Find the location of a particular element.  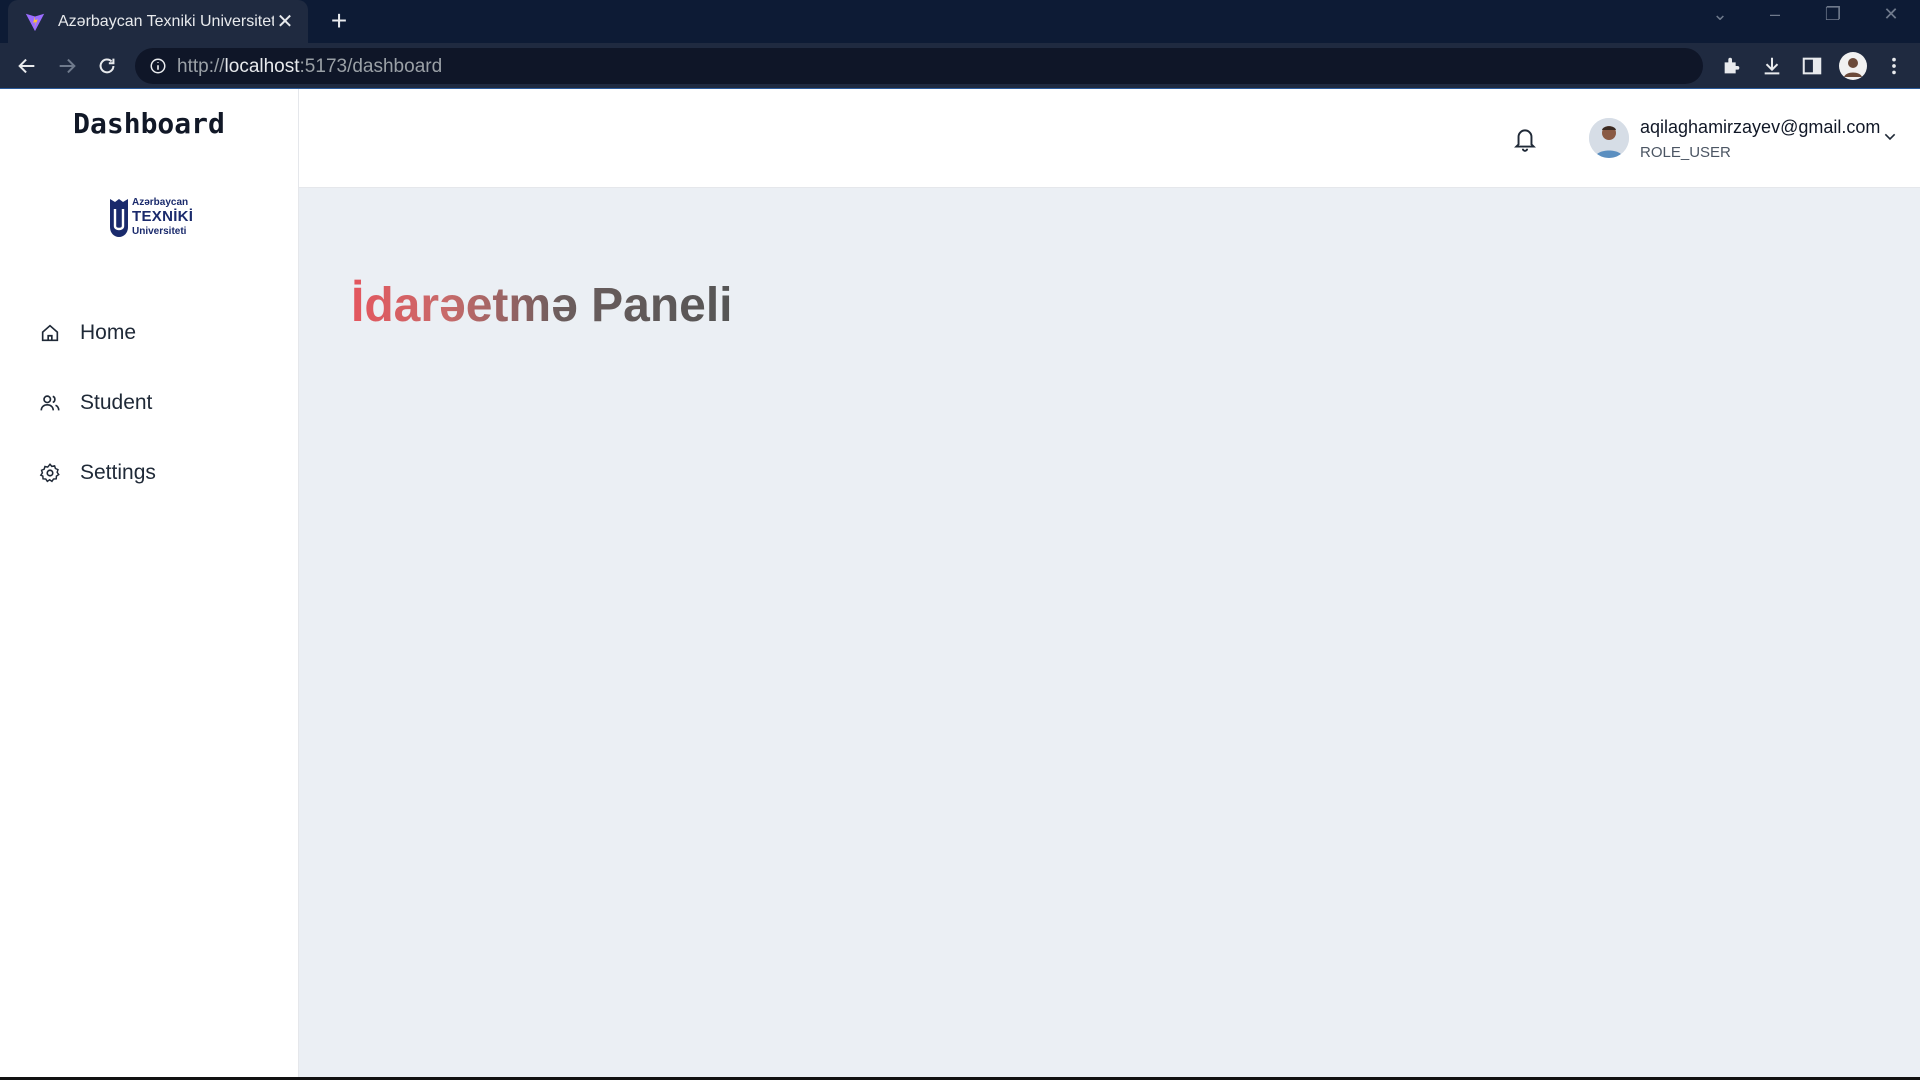

new-tab-icon: + is located at coordinates (339, 21).